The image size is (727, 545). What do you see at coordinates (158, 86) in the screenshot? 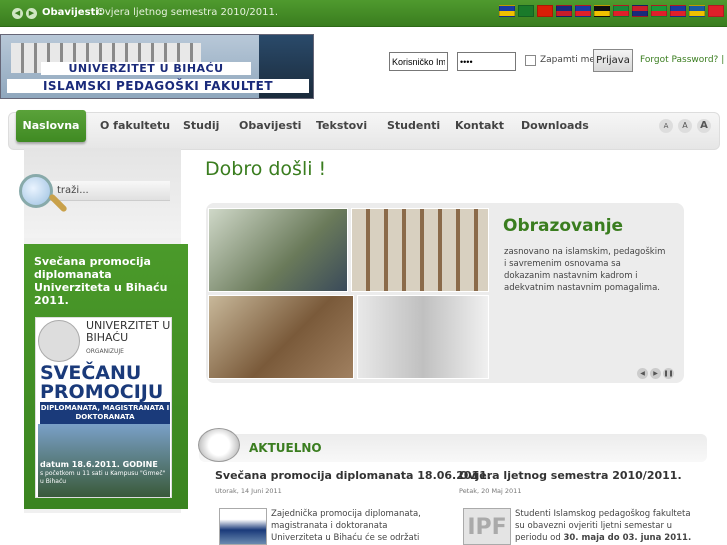
I see `banner-faculty: ISLAMSKI PEDAGOŠKI FAKULTET` at bounding box center [158, 86].